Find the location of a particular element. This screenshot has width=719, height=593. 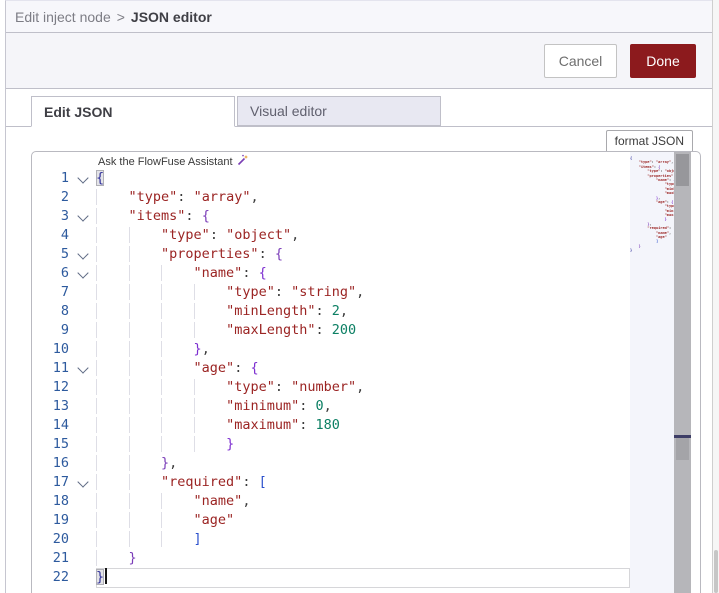

code-text: "items": { is located at coordinates (153, 216).